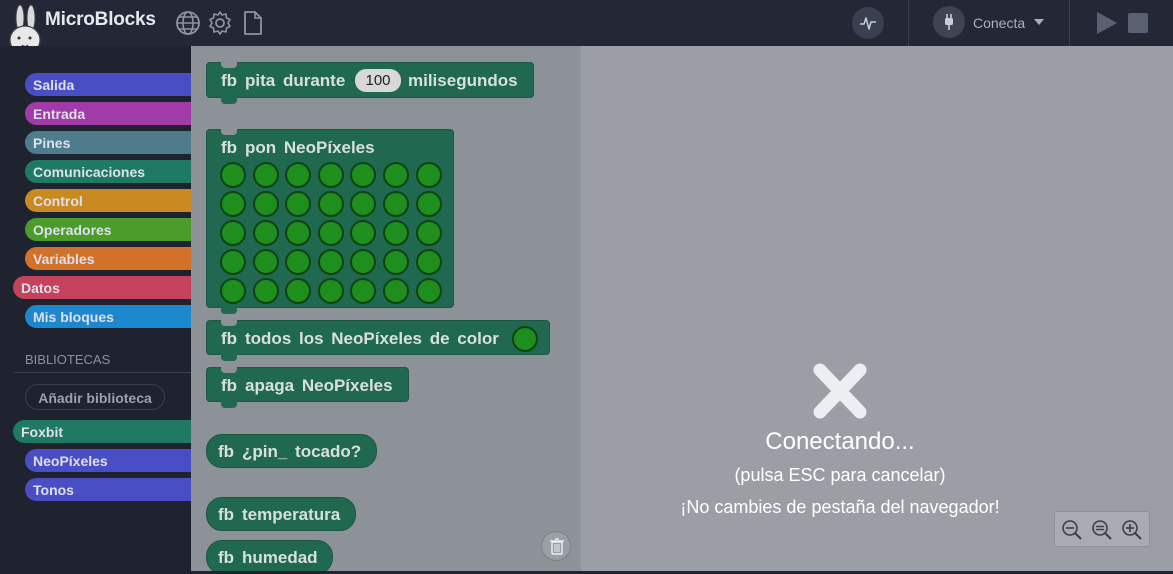 This screenshot has height=574, width=1173. I want to click on stop-icon, so click(1138, 23).